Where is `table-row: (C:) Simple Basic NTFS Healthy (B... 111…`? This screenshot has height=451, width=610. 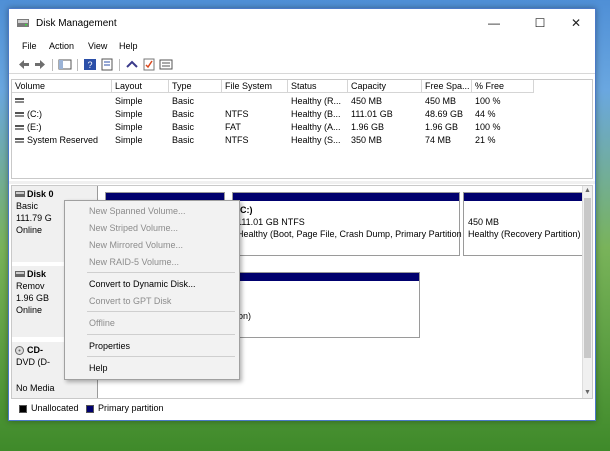
table-row: (C:) Simple Basic NTFS Healthy (B... 111… is located at coordinates (302, 114).